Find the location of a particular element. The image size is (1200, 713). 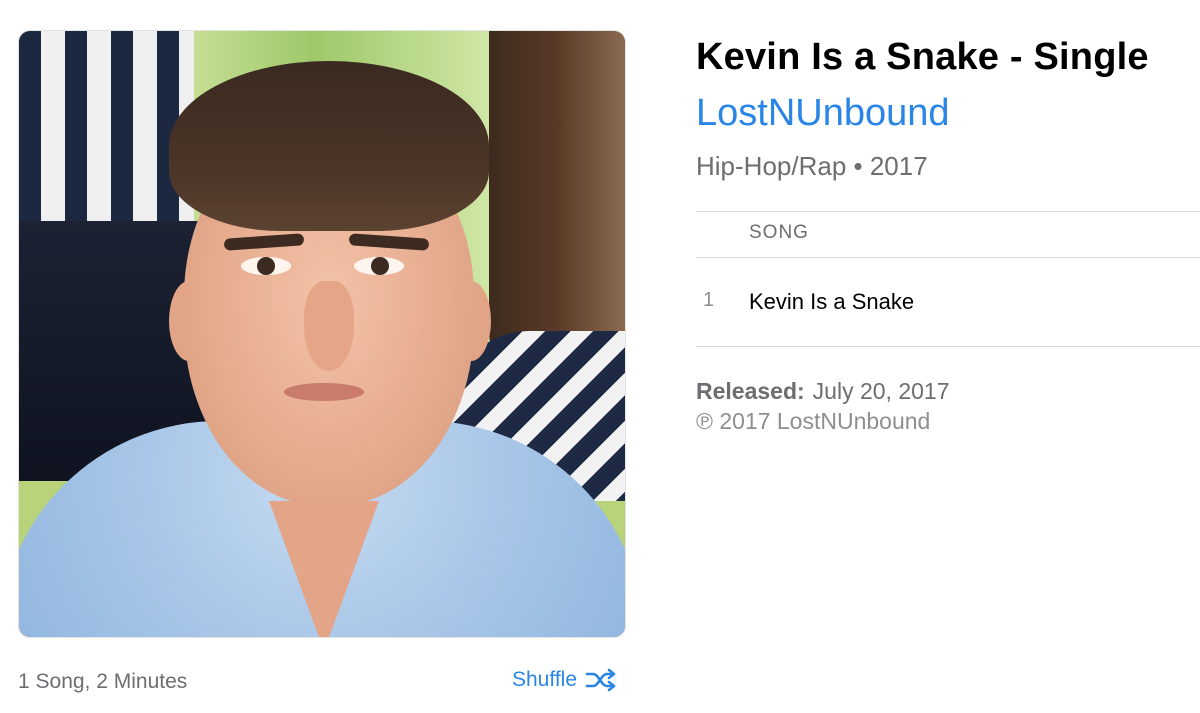

divider-top is located at coordinates (948, 211).